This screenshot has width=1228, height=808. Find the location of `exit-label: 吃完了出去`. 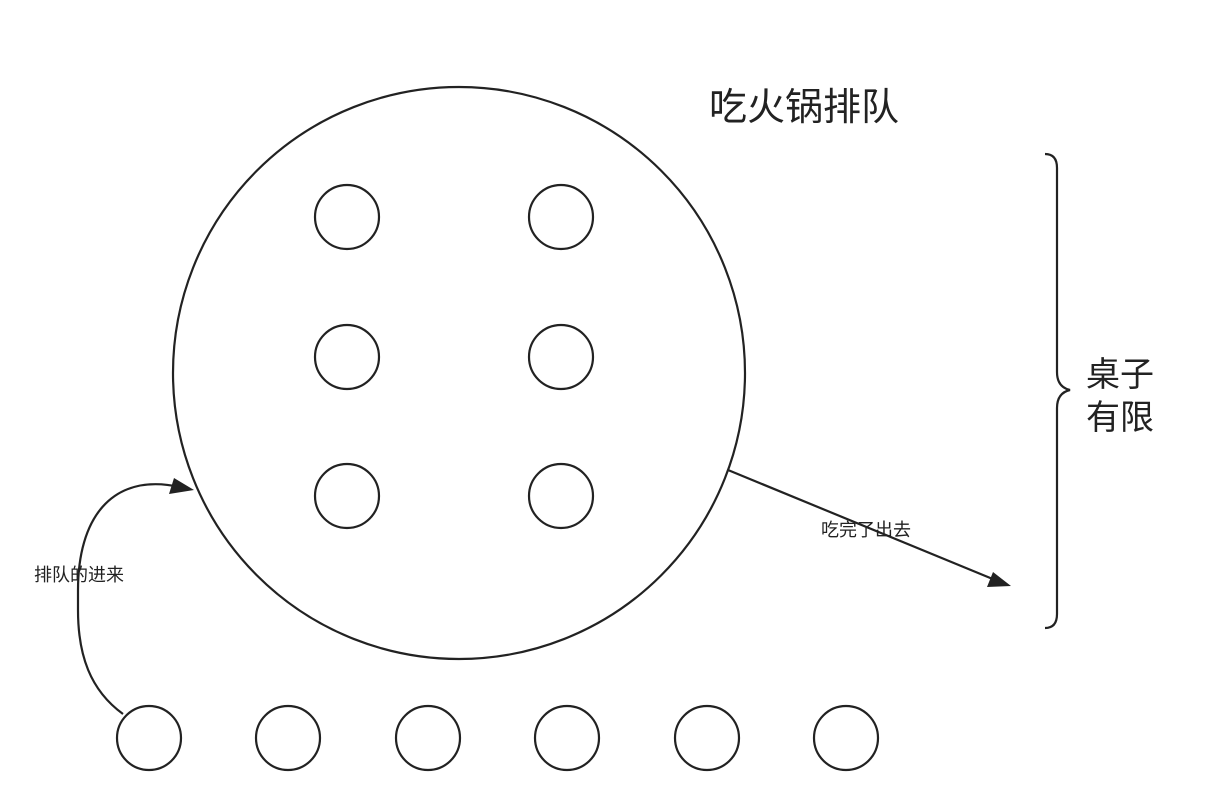

exit-label: 吃完了出去 is located at coordinates (866, 530).